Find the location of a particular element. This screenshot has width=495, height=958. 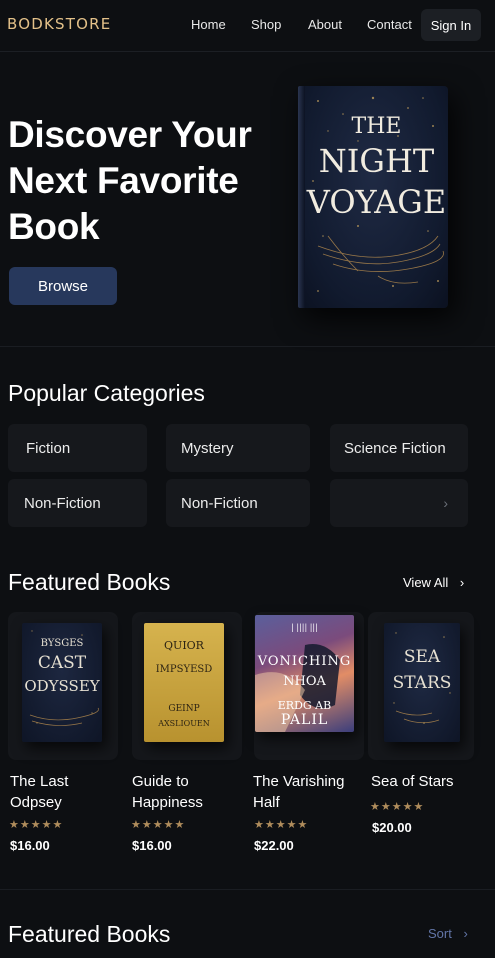

cover-text-line4: AXSLIOUEN is located at coordinates (184, 723).